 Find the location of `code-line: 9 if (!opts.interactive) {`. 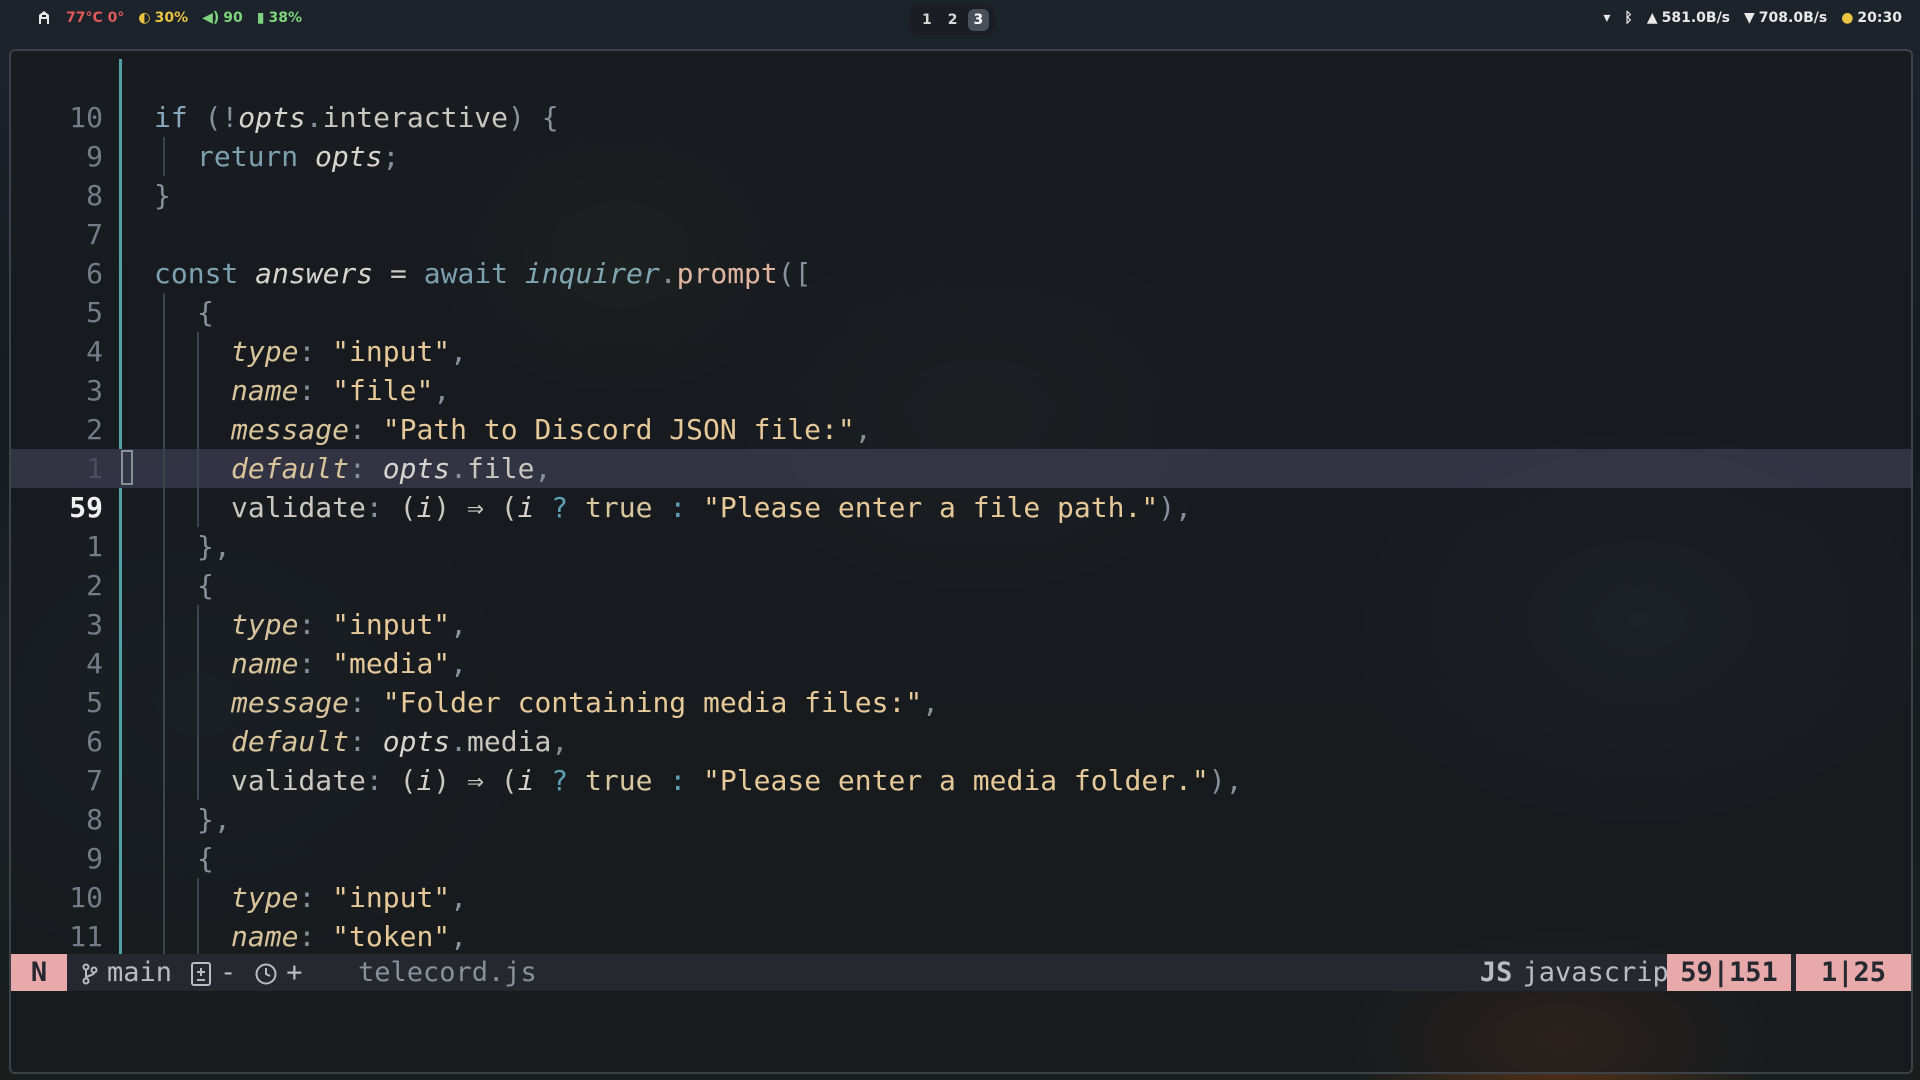

code-line: 9 if (!opts.interactive) { is located at coordinates (961, 135).